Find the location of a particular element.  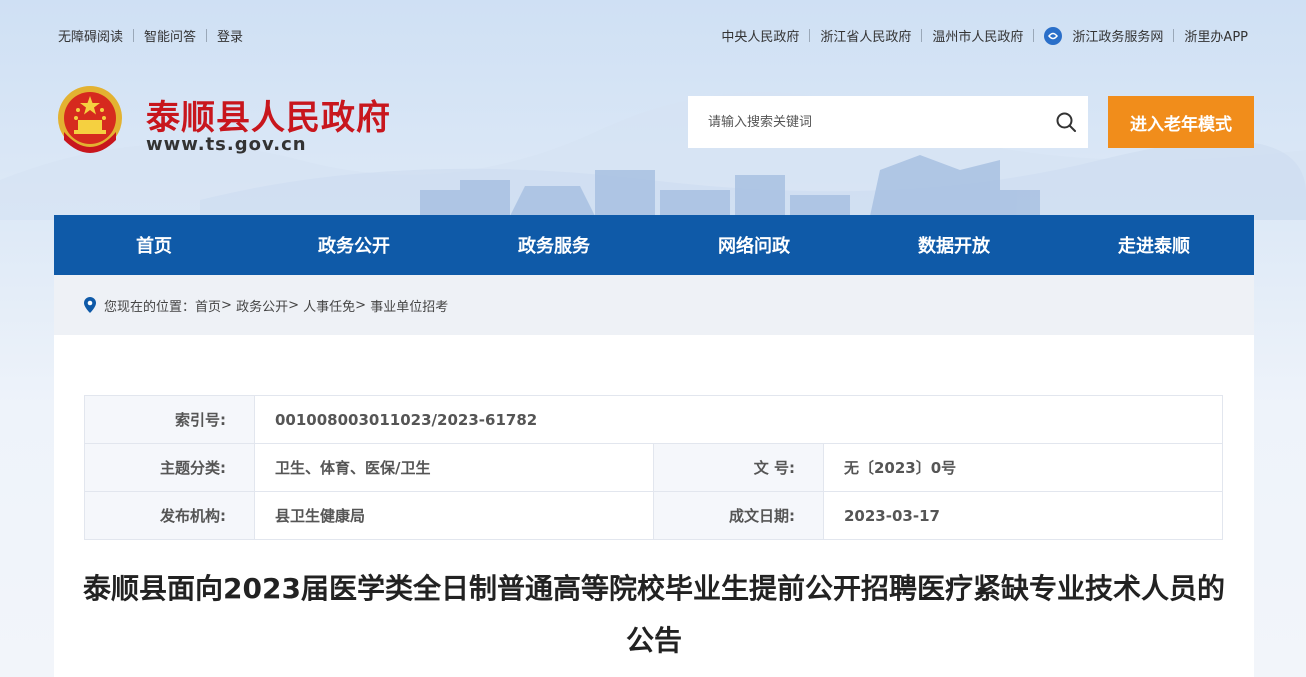

table-row: 发布机构: 县卫生健康局 成文日期: 2023-03-17 is located at coordinates (653, 515).